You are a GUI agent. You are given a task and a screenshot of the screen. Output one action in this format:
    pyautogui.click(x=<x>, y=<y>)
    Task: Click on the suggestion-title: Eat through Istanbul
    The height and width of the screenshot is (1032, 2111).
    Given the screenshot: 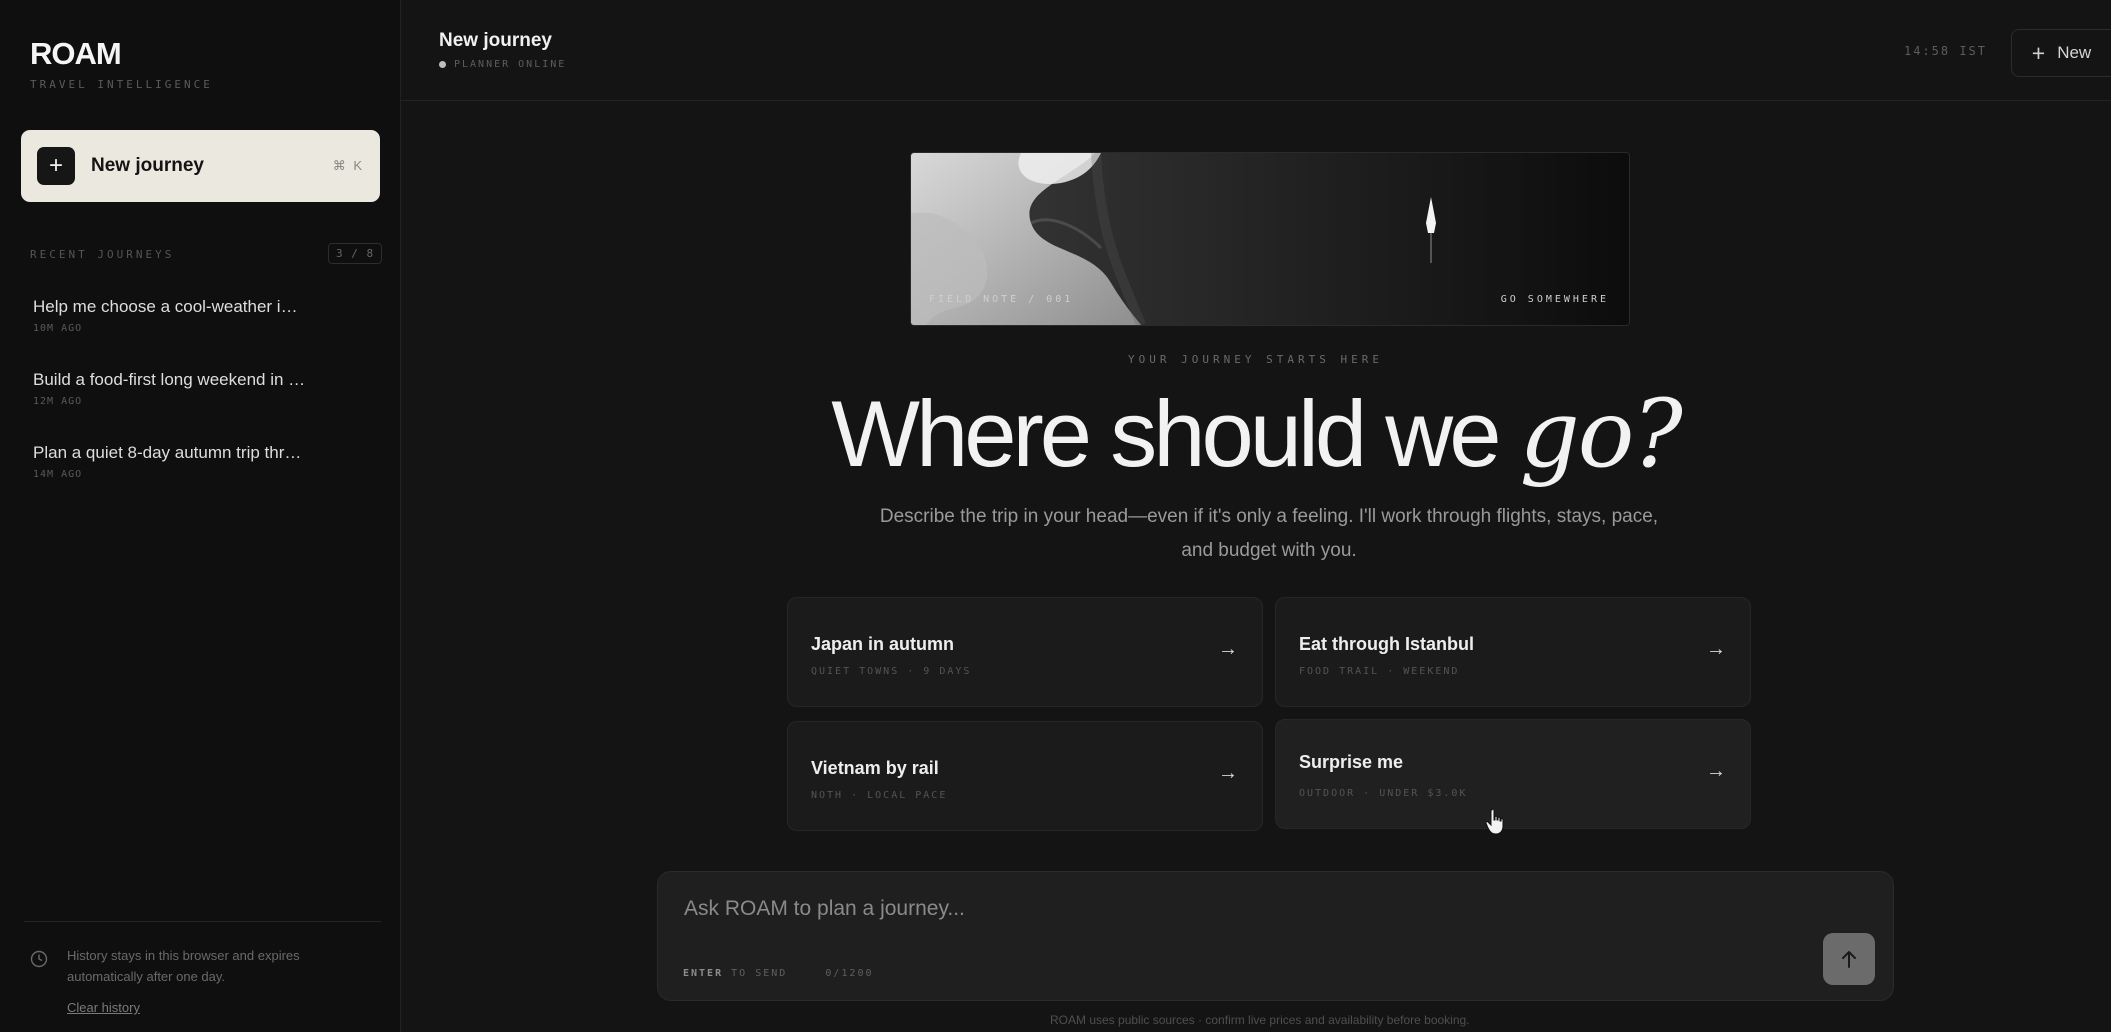 What is the action you would take?
    pyautogui.click(x=1386, y=644)
    